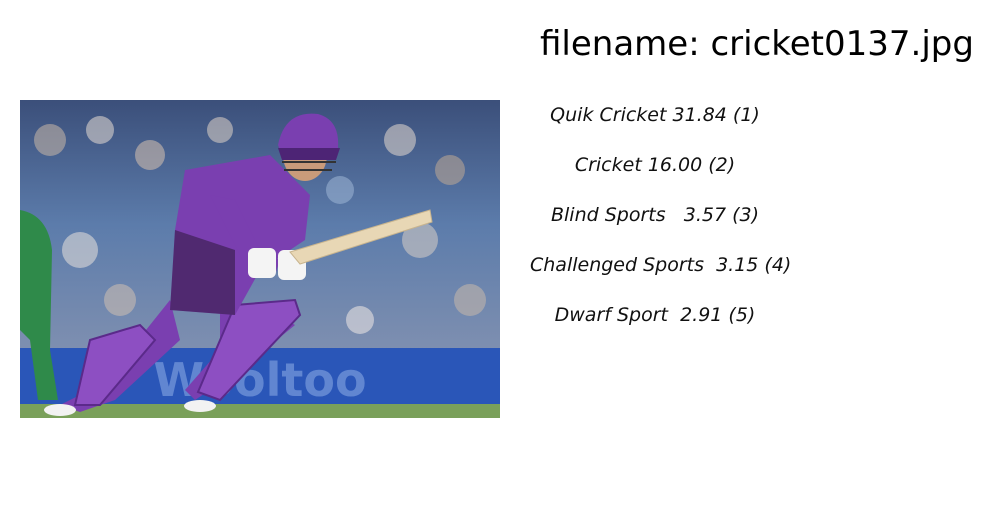  I want to click on prediction-item-5: Dwarf Sport 2.91 (5), so click(655, 315).